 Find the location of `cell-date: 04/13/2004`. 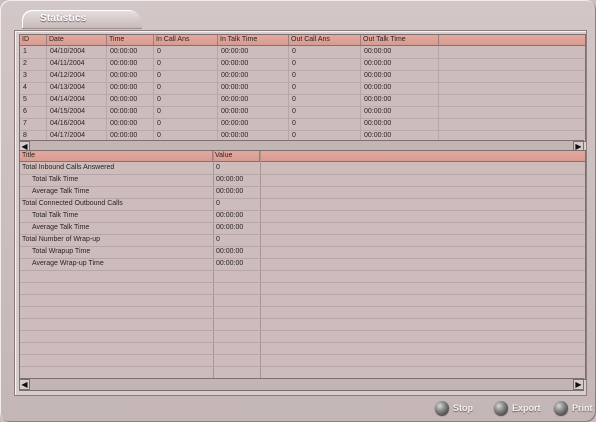

cell-date: 04/13/2004 is located at coordinates (77, 88).